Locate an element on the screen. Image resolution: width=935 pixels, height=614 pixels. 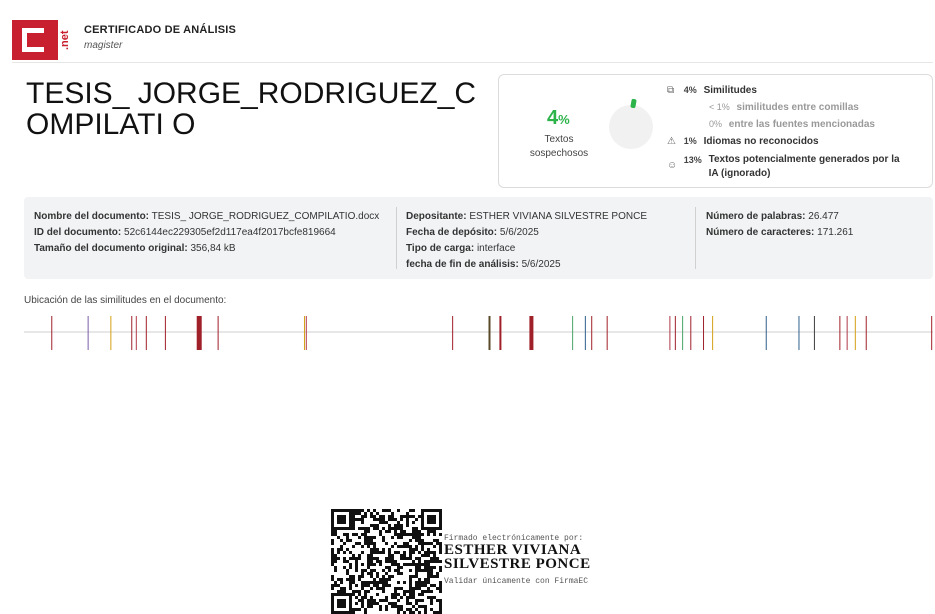
copy-icon: ⧉ is located at coordinates (671, 90).